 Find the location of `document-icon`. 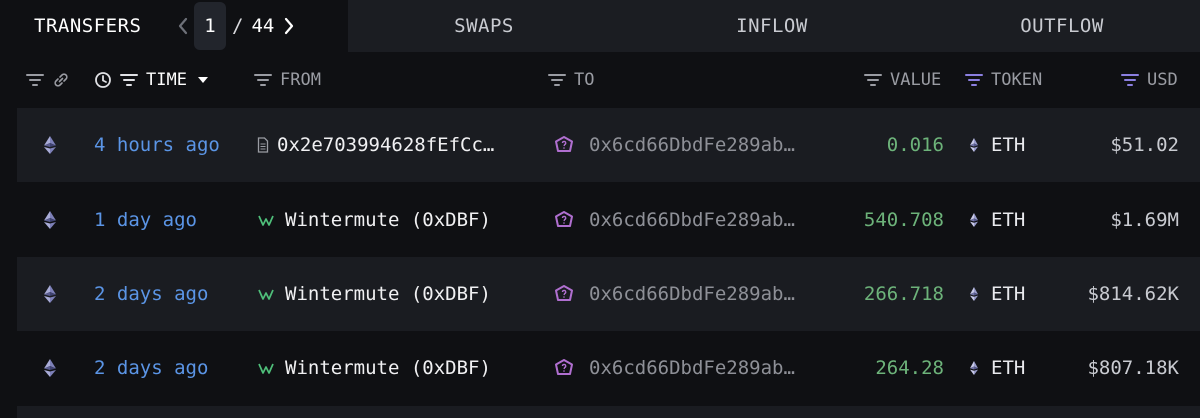

document-icon is located at coordinates (263, 145).